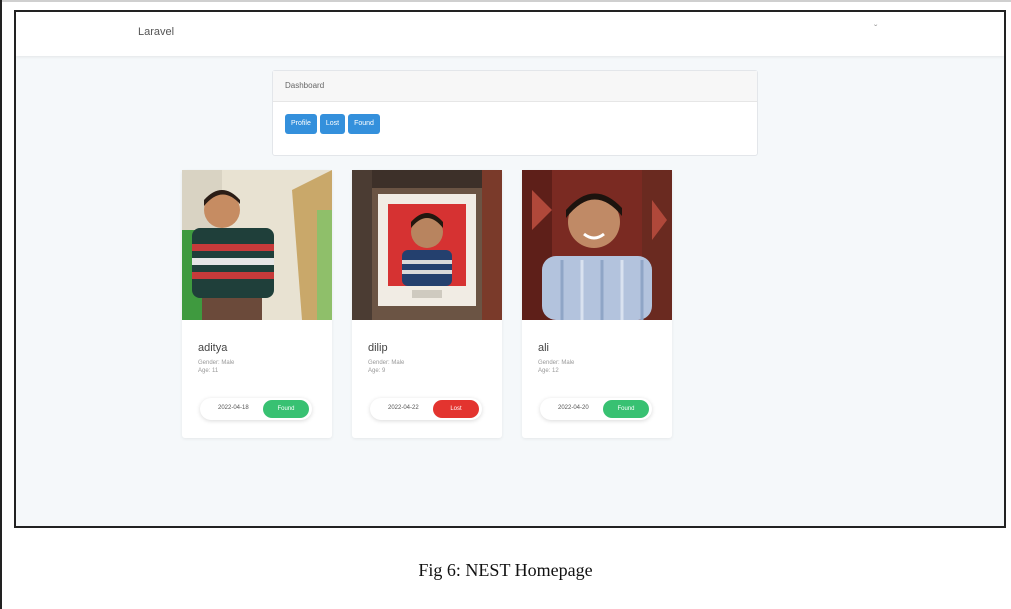  Describe the element at coordinates (256, 409) in the screenshot. I see `status-pill: 2022-04-18 Found` at that location.